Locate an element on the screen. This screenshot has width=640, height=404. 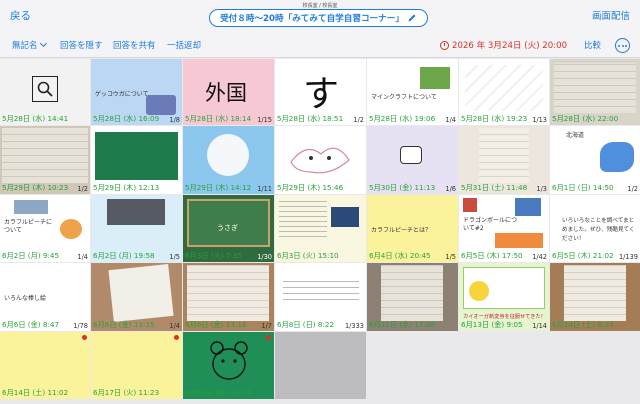
answer-card: 6月14日 (土) 8:24 is located at coordinates (595, 297).